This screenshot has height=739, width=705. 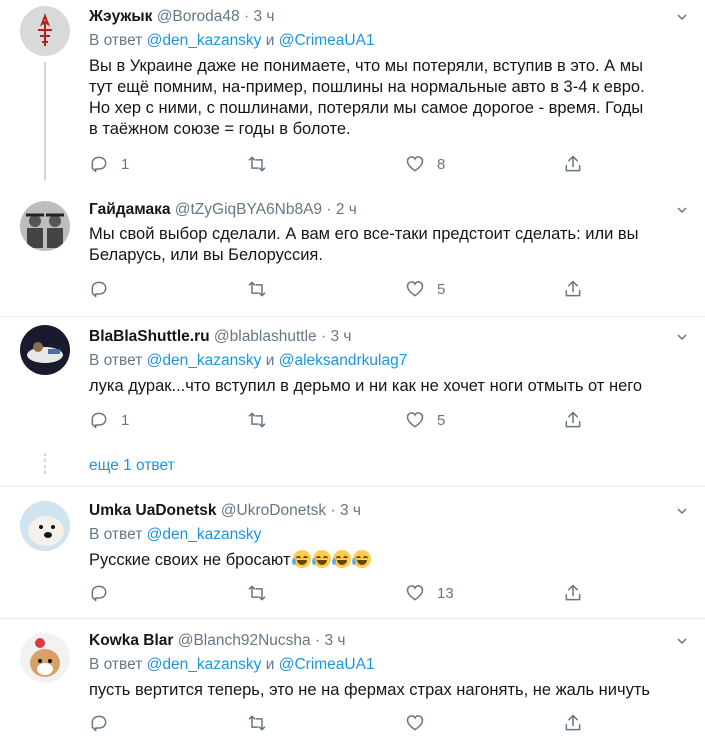 I want to click on display-name: Kowka Blar, so click(x=131, y=640).